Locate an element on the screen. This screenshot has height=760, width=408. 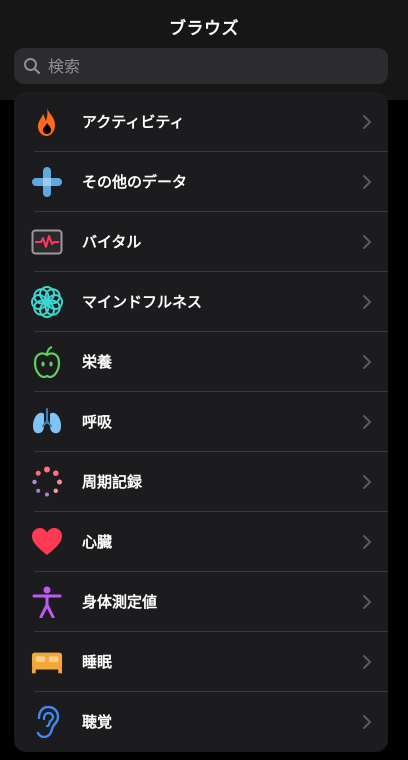
apple-icon is located at coordinates (47, 362).